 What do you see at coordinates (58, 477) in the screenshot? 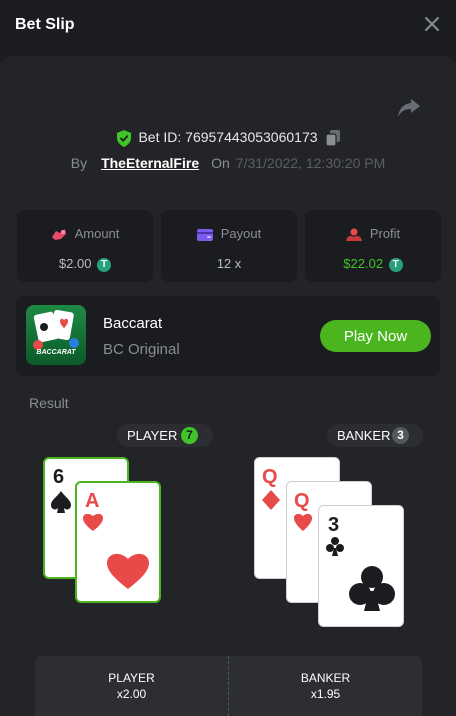
I see `player-card-1-rank: 6` at bounding box center [58, 477].